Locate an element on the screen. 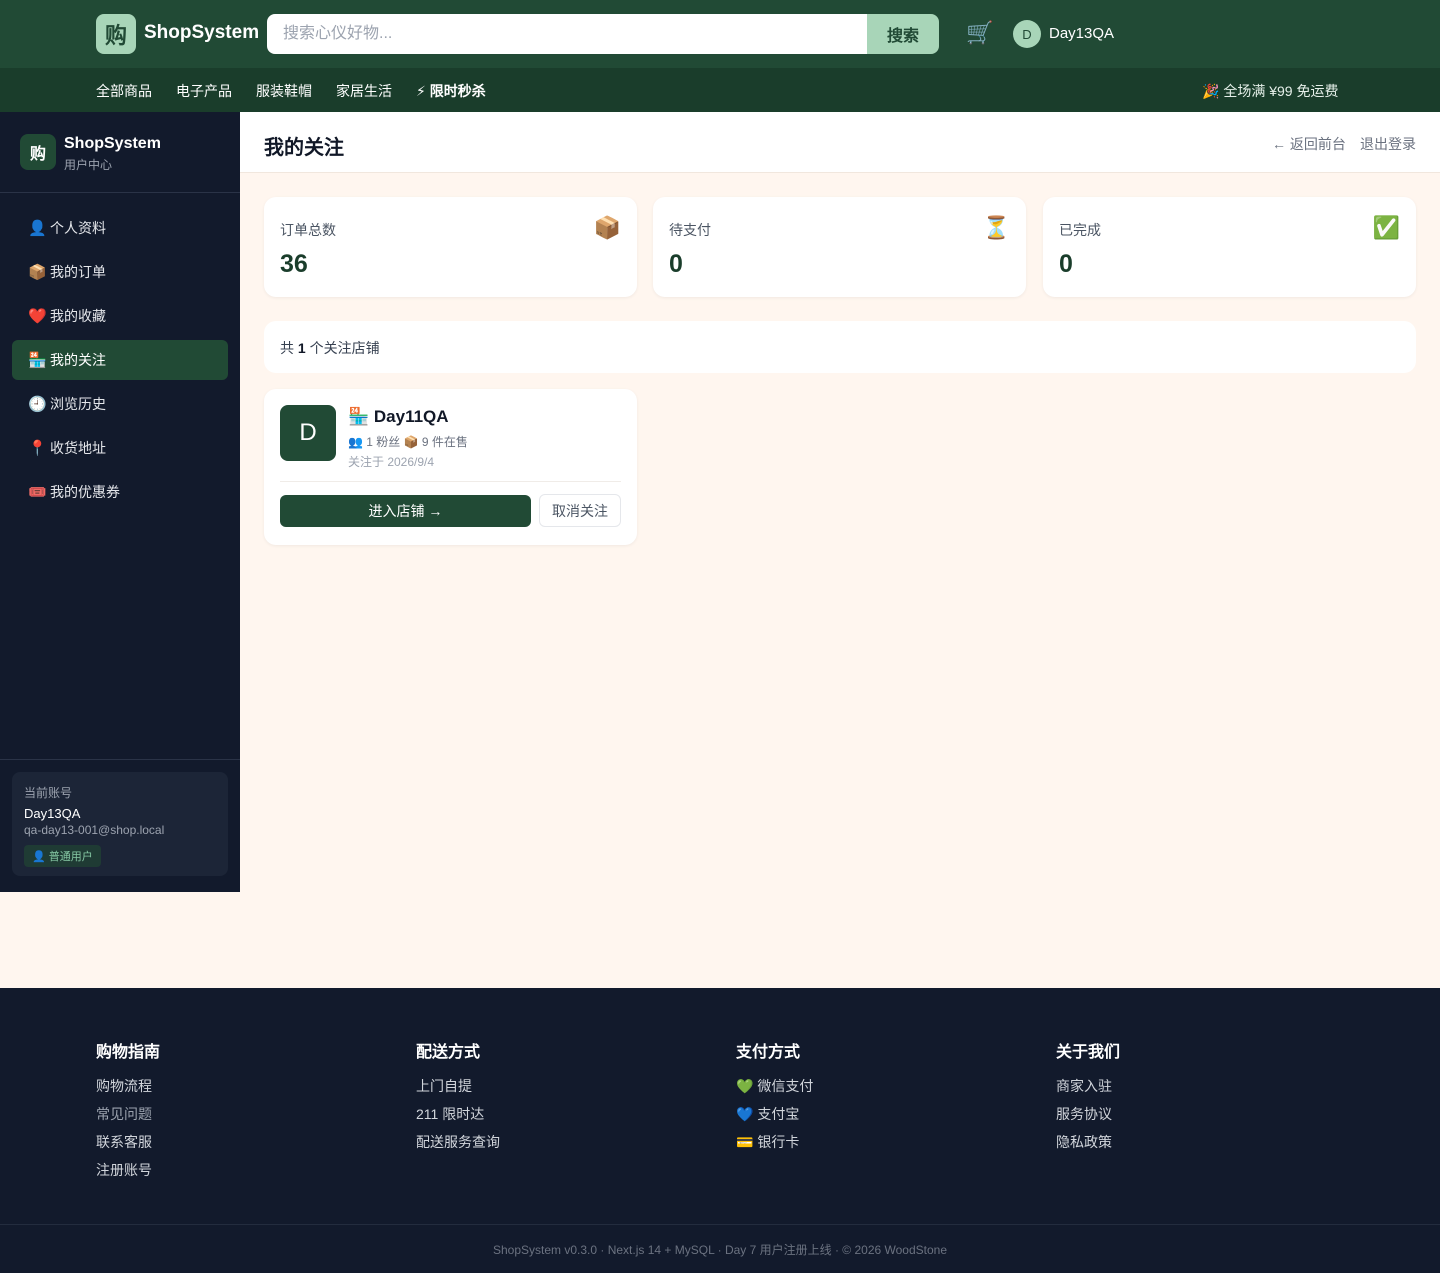 Image resolution: width=1440 pixels, height=1273 pixels. footer-link: 配送服务查询 is located at coordinates (458, 1146).